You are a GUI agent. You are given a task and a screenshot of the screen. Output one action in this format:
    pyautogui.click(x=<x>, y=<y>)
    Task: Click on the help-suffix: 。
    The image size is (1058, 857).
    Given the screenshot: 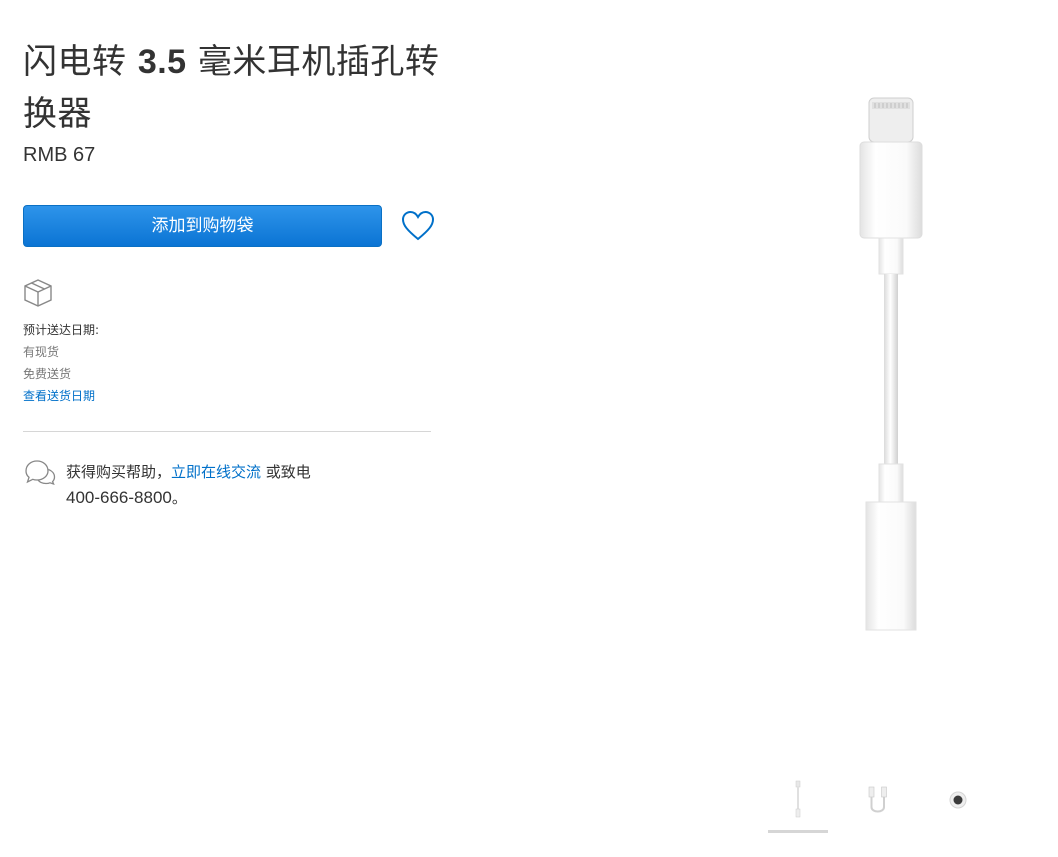 What is the action you would take?
    pyautogui.click(x=179, y=498)
    